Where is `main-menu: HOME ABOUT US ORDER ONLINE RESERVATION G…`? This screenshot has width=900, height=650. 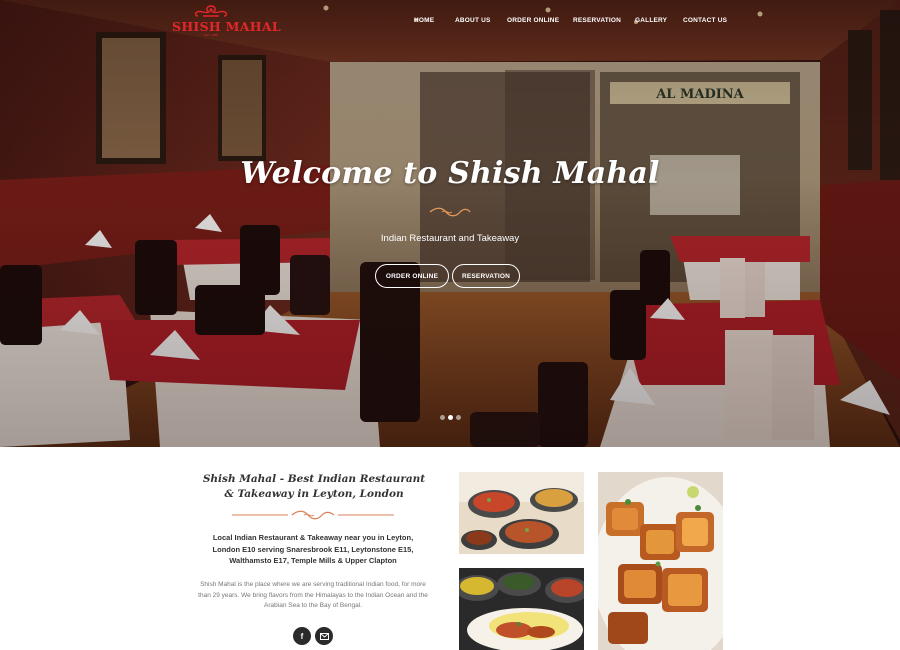 main-menu: HOME ABOUT US ORDER ONLINE RESERVATION G… is located at coordinates (450, 23).